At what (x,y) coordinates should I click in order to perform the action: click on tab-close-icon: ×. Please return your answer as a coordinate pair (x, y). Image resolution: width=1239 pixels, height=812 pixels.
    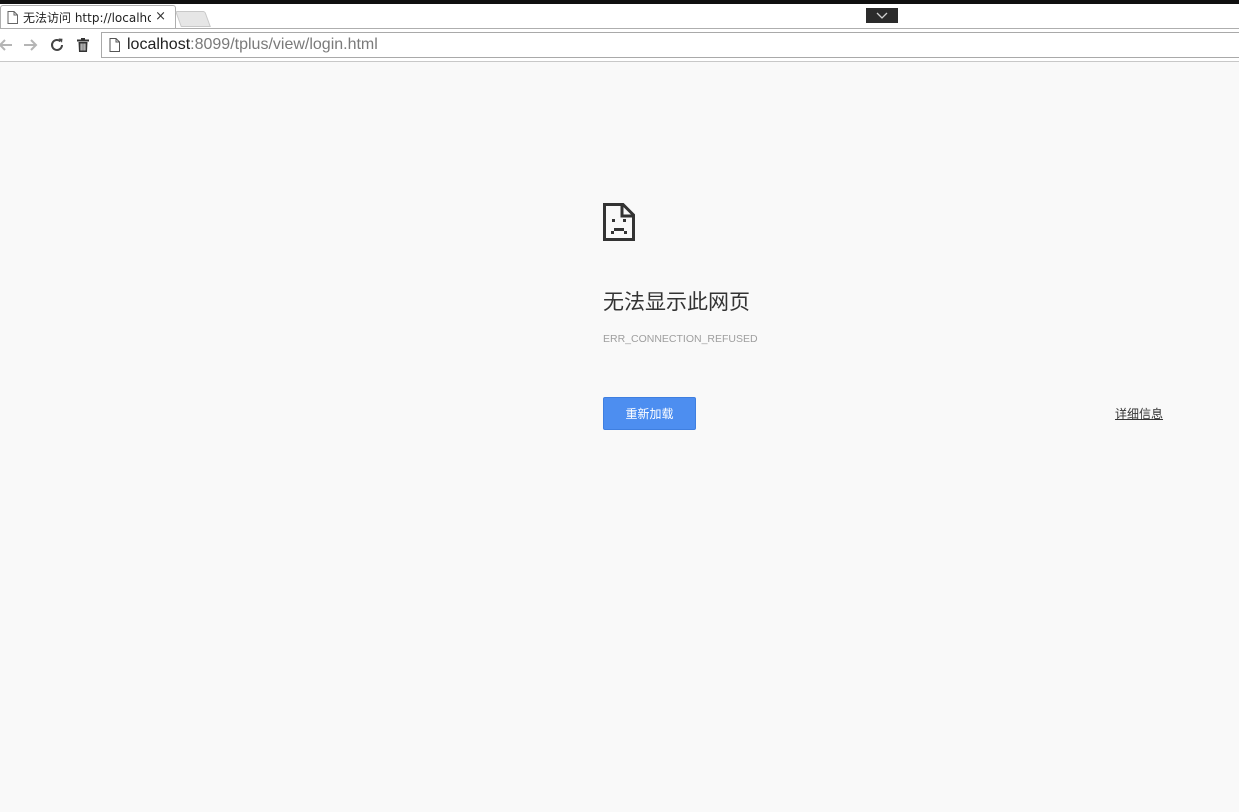
    Looking at the image, I should click on (160, 16).